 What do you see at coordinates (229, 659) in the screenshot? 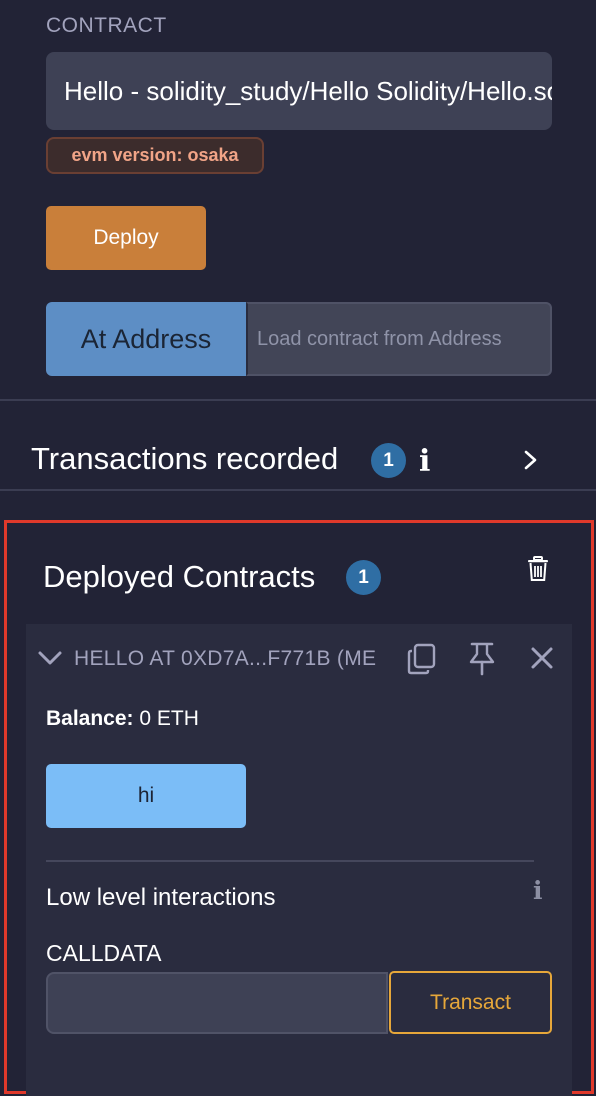
I see `contract-instance-name: HELLO AT 0XD7A...F771B (ME` at bounding box center [229, 659].